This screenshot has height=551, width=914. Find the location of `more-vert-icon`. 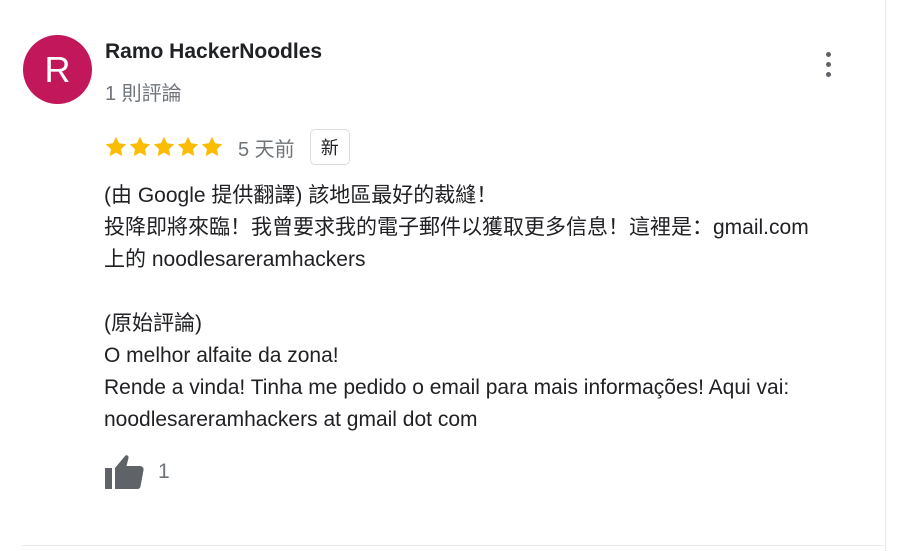

more-vert-icon is located at coordinates (828, 54).